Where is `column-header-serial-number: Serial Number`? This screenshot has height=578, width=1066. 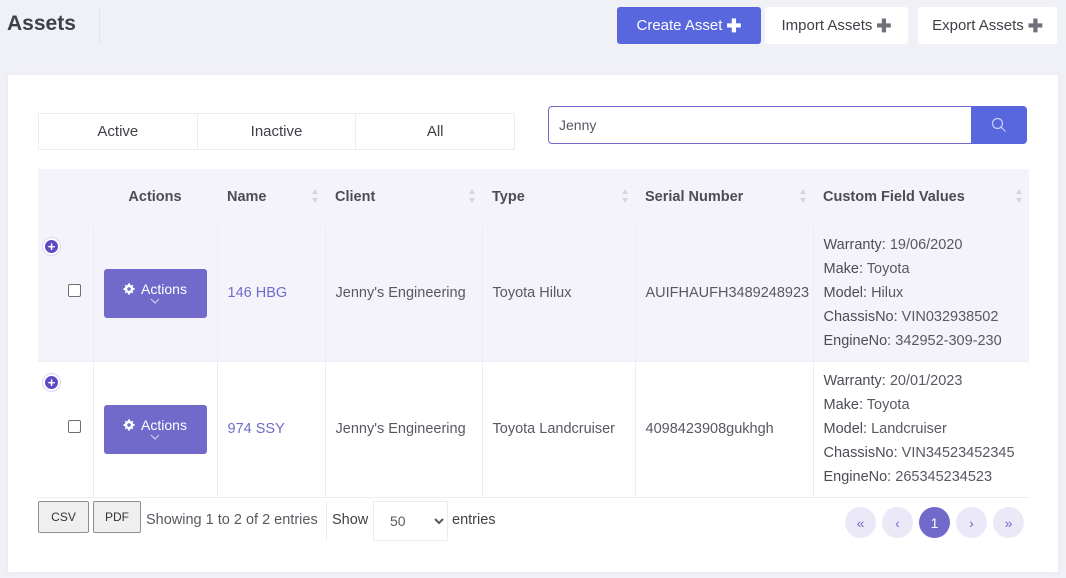 column-header-serial-number: Serial Number is located at coordinates (724, 197).